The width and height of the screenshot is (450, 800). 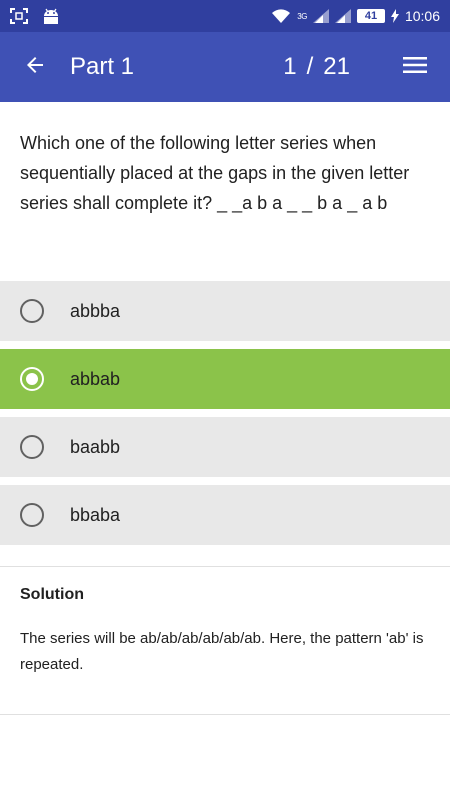 What do you see at coordinates (225, 515) in the screenshot?
I see `option-item: bbaba` at bounding box center [225, 515].